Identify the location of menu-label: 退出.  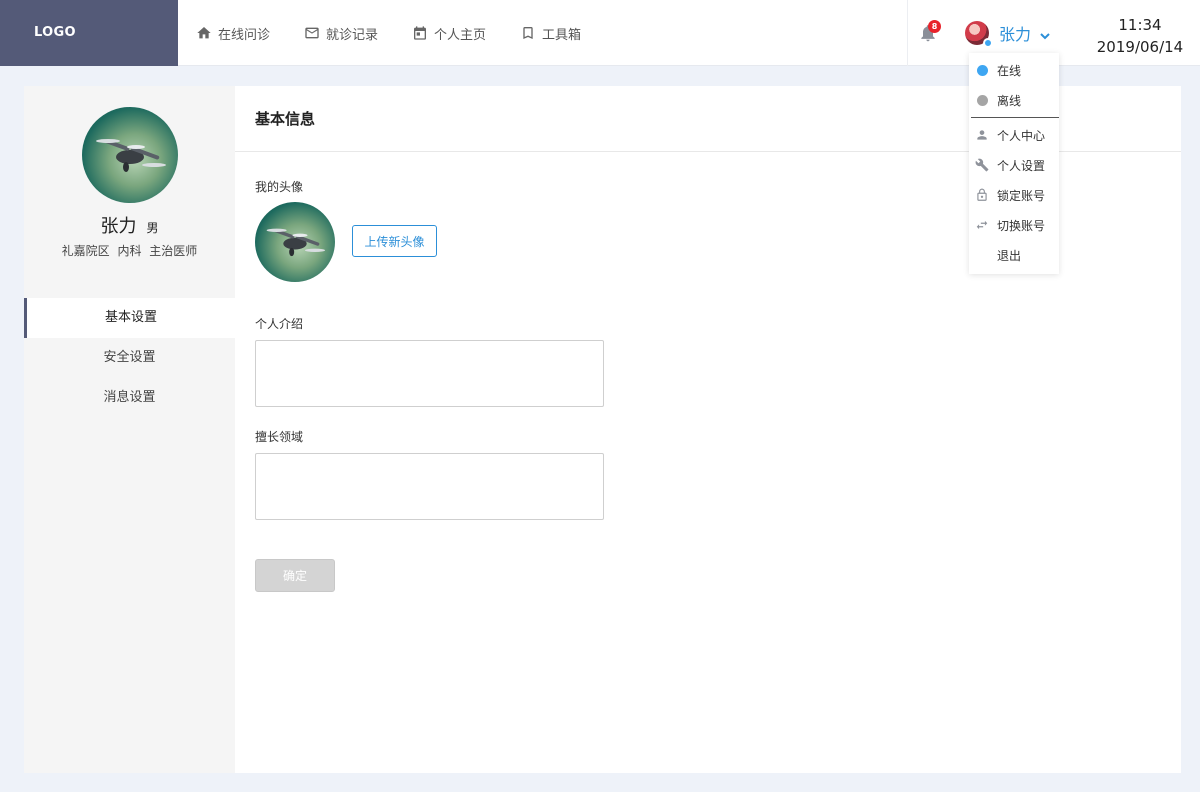
(1009, 255).